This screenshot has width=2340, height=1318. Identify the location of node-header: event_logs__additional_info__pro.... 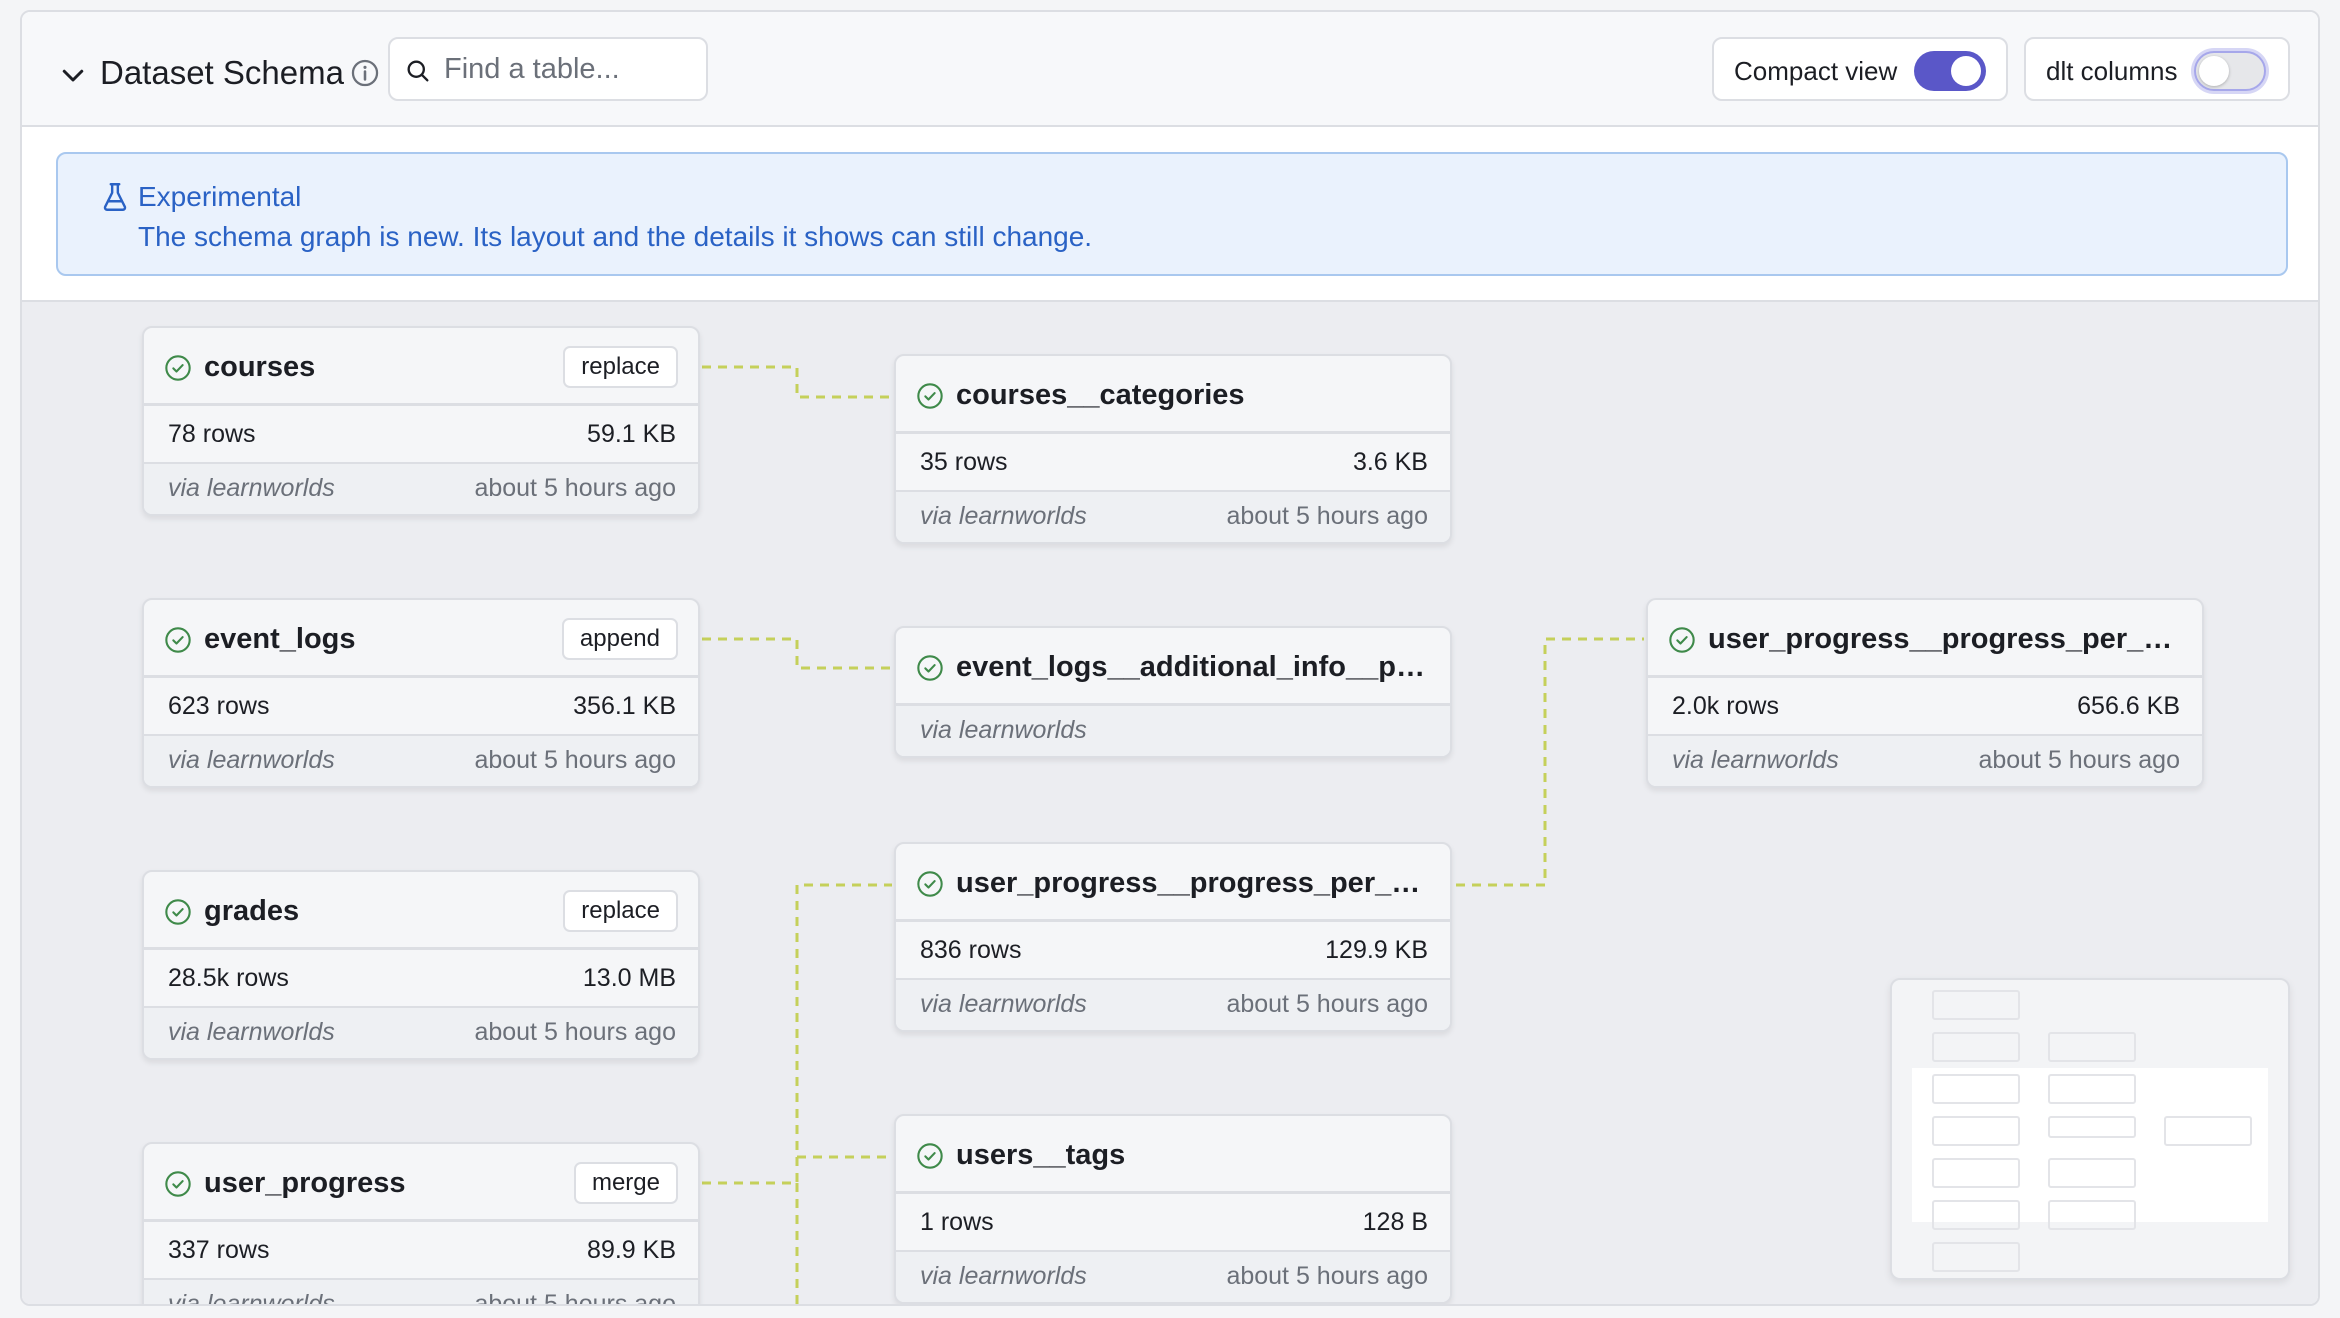
(1173, 667).